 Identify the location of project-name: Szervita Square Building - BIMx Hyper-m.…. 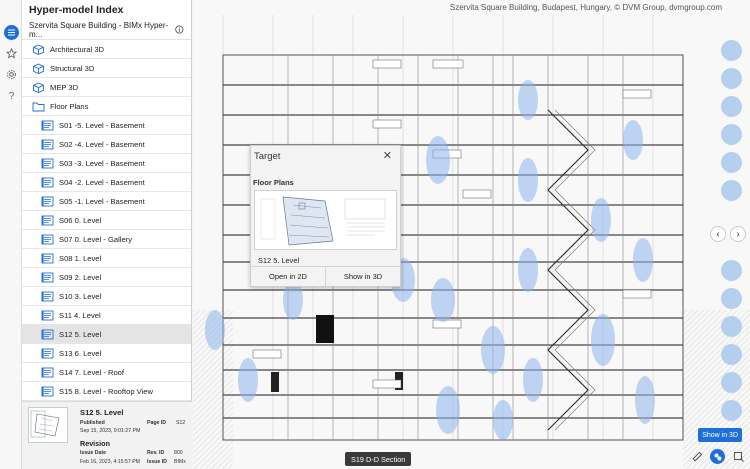
(102, 30).